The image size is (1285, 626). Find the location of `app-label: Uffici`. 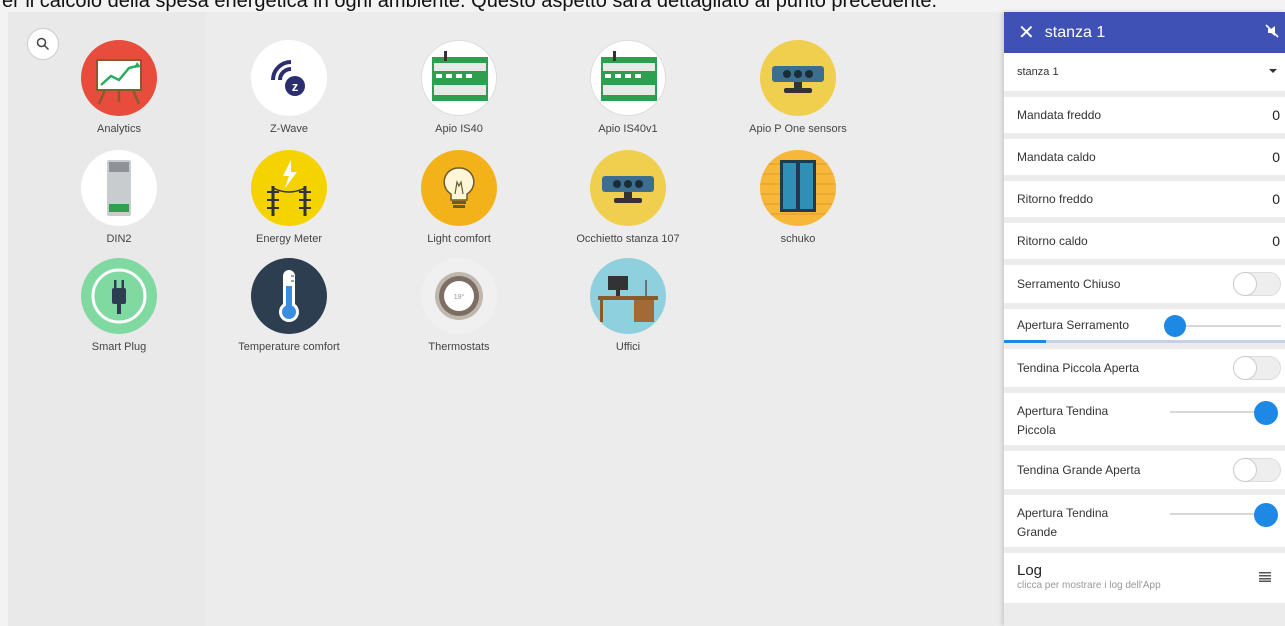

app-label: Uffici is located at coordinates (628, 347).